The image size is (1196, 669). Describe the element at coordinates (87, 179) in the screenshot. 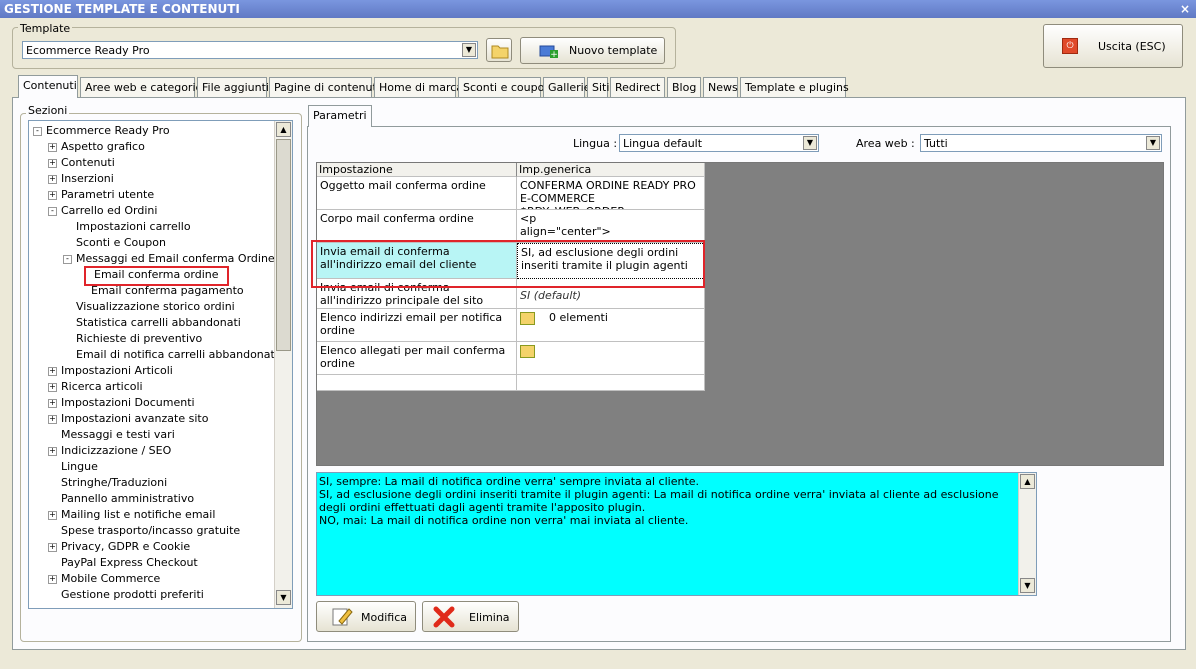

I see `tree-item: Inserzioni` at that location.